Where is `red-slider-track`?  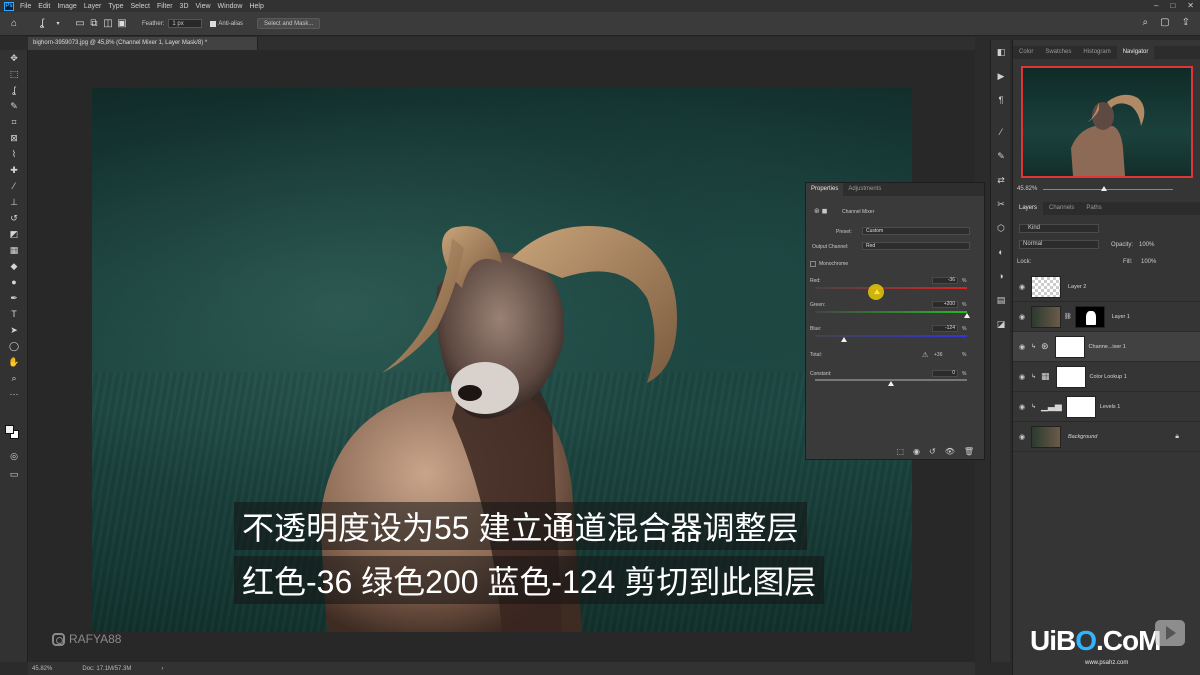
red-slider-track is located at coordinates (891, 288).